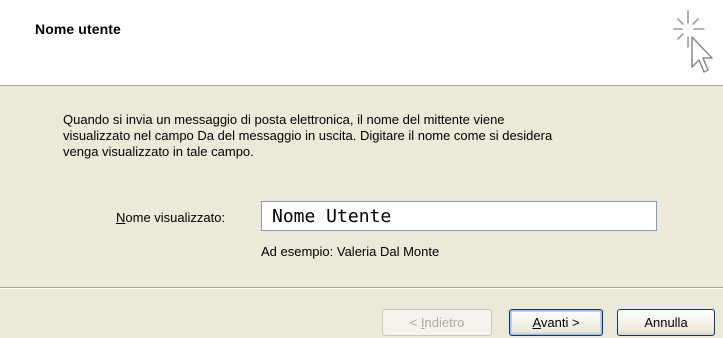 The image size is (723, 338). I want to click on next-button-accel: A, so click(536, 322).